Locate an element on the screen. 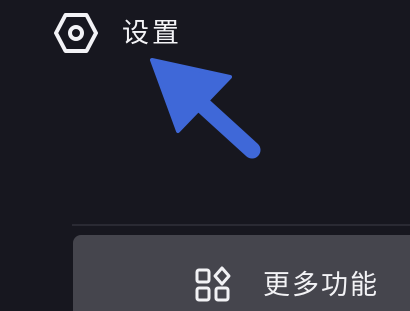 This screenshot has height=311, width=410. settings-label: 设置 is located at coordinates (152, 33).